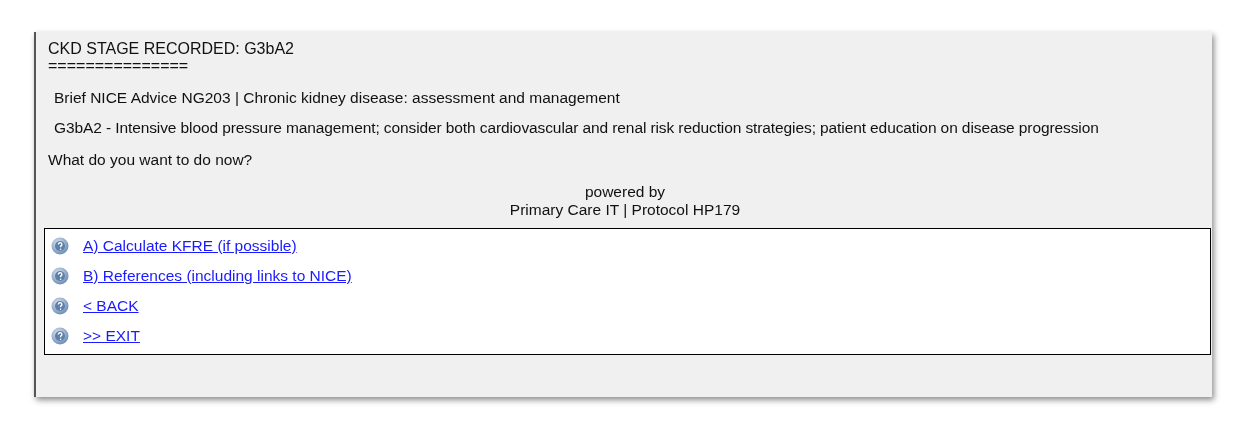  I want to click on protocol-text: Primary Care IT | Protocol HP179, so click(625, 210).